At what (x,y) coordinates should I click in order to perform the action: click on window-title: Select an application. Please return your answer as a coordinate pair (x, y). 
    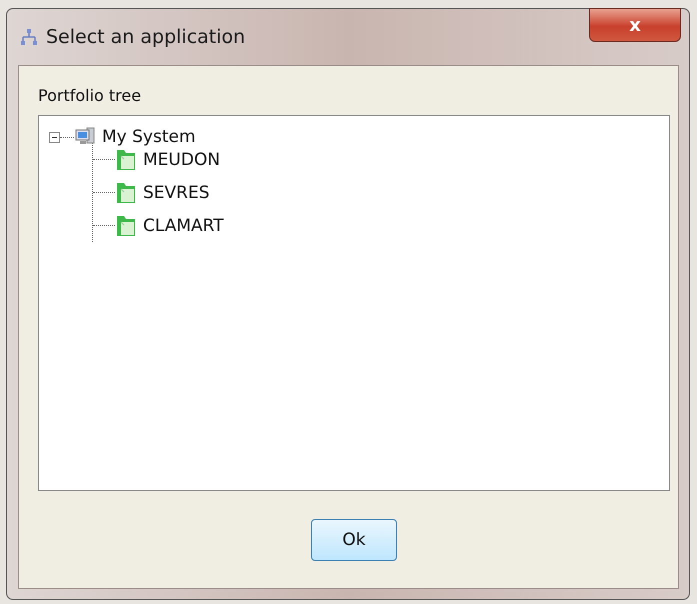
    Looking at the image, I should click on (146, 37).